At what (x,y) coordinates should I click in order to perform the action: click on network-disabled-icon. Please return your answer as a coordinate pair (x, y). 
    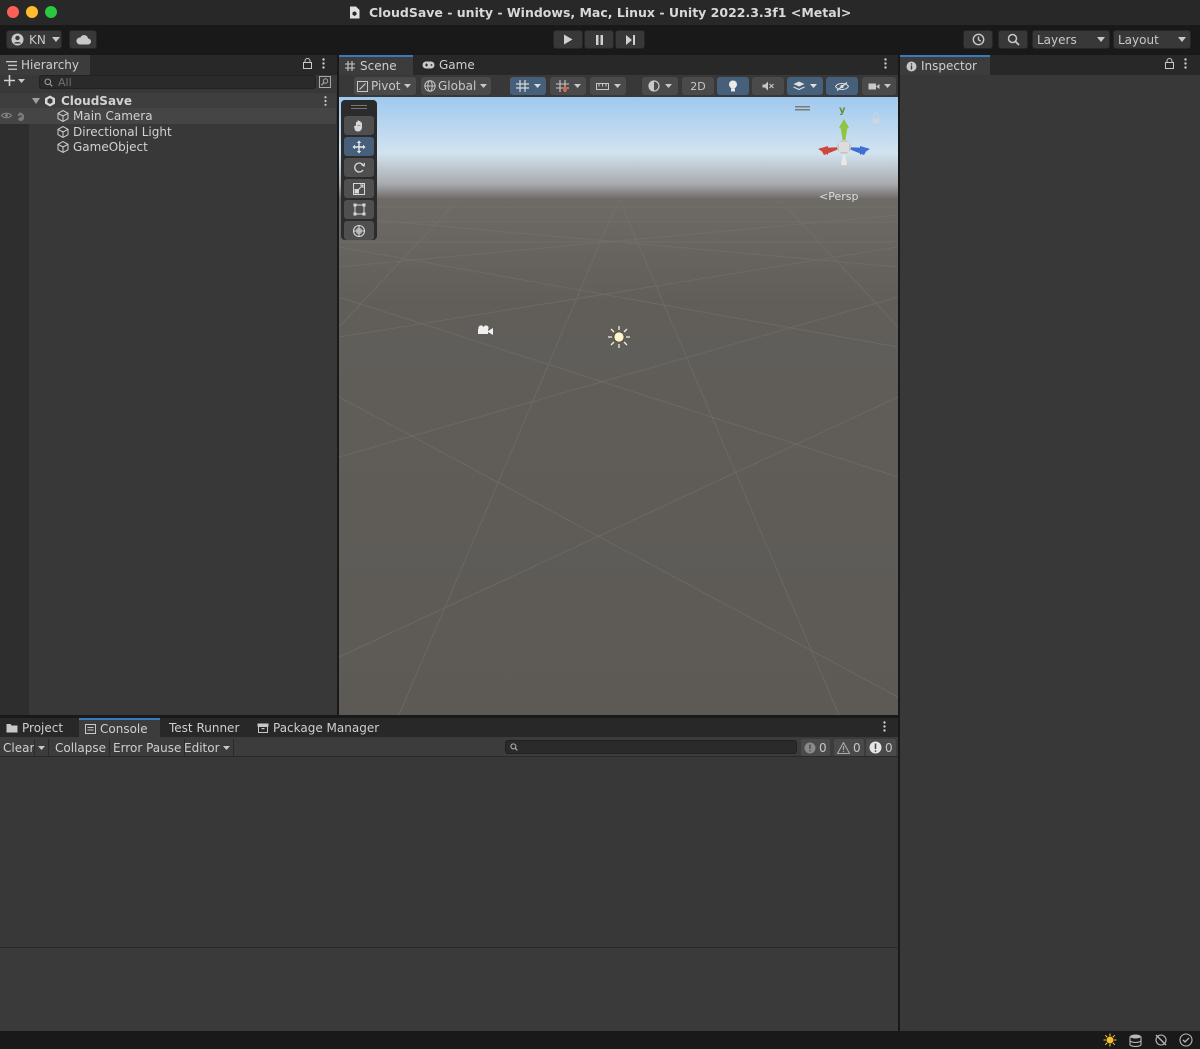
    Looking at the image, I should click on (1161, 1040).